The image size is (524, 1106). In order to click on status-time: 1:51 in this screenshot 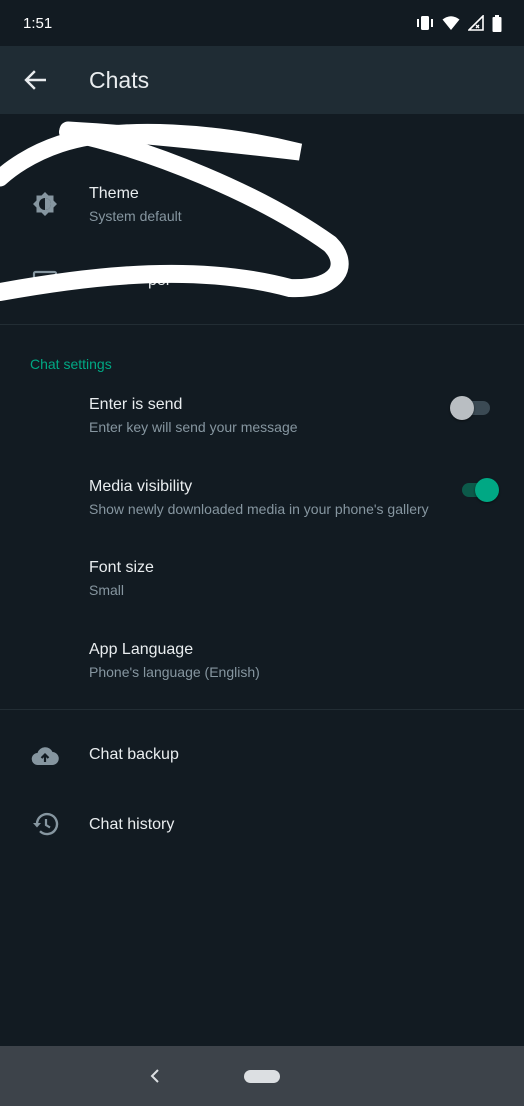, I will do `click(38, 23)`.